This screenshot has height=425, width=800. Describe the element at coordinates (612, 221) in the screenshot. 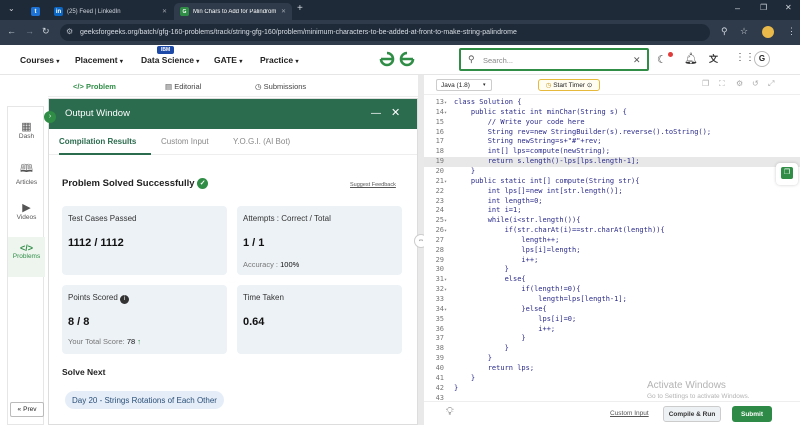

I see `code-line: 25▾ while(i<str.length()){` at that location.